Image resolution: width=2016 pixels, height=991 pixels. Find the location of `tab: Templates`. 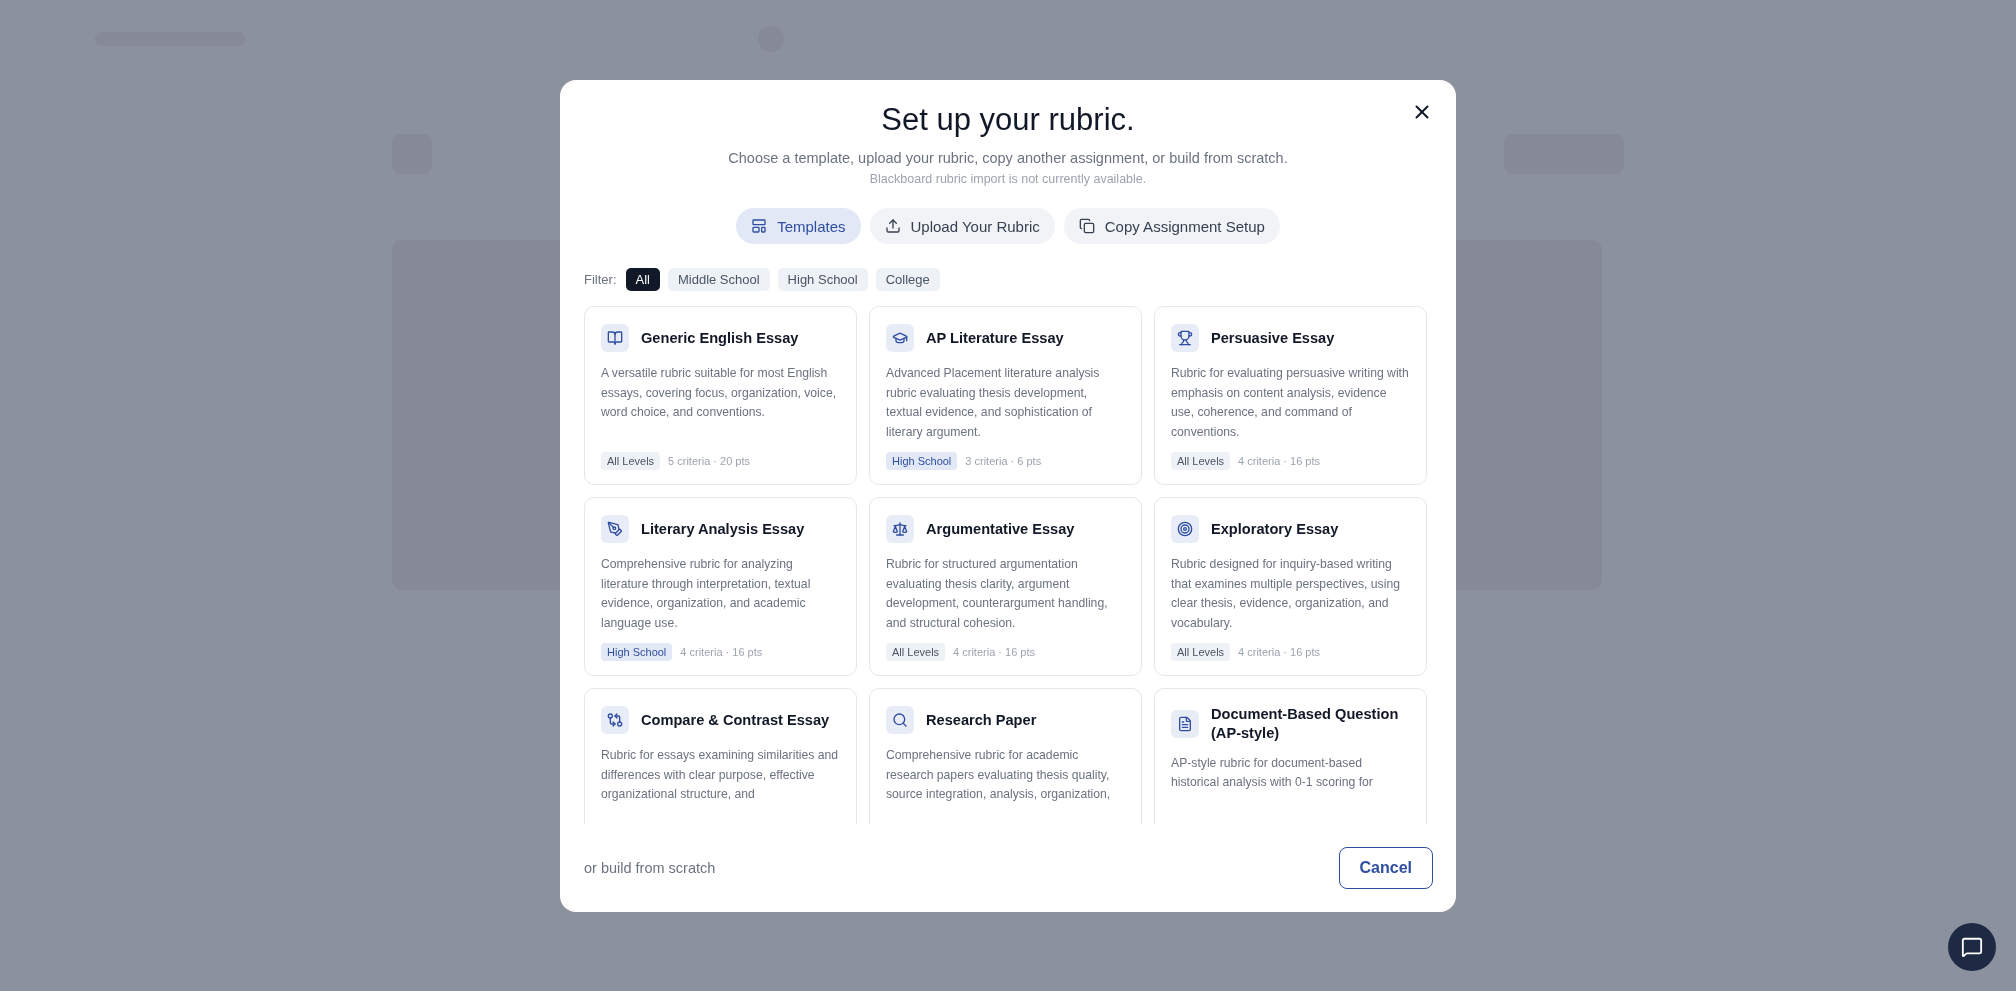

tab: Templates is located at coordinates (798, 226).